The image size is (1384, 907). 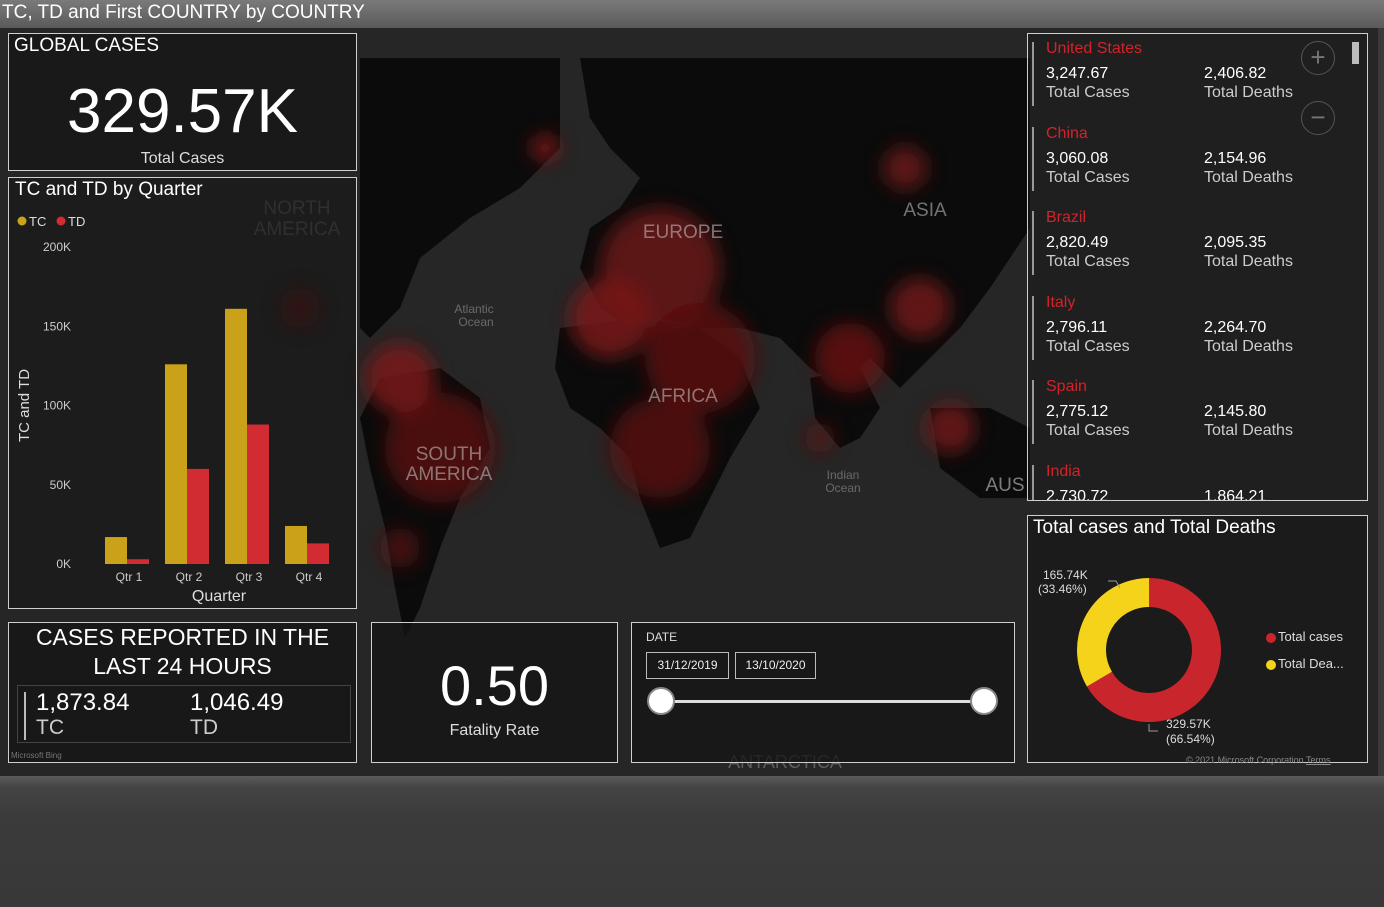 I want to click on cases-24h-td-value: 1,046.49, so click(x=237, y=702).